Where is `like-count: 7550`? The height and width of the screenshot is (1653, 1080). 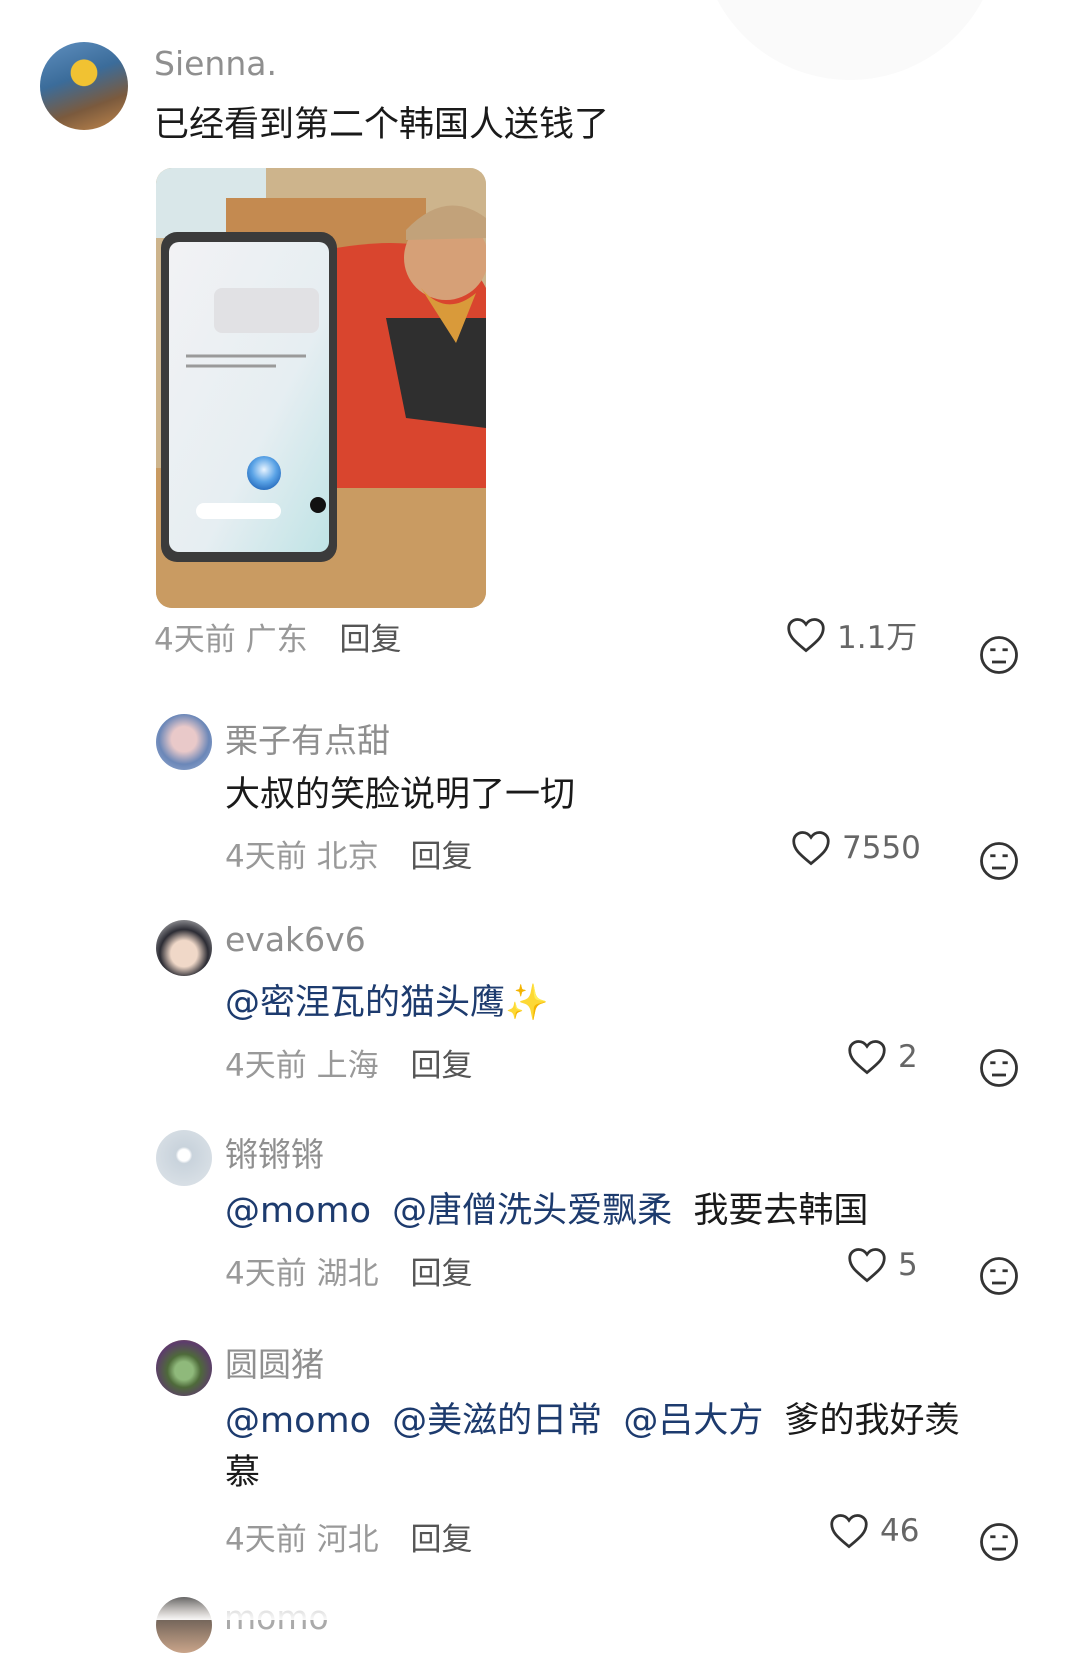
like-count: 7550 is located at coordinates (881, 848).